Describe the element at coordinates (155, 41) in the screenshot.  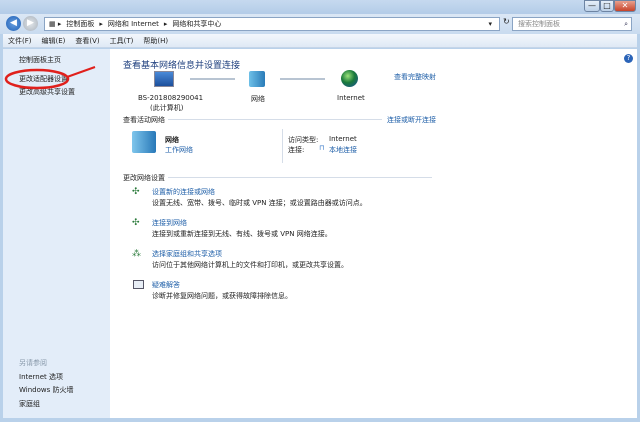
I see `menu-help: 帮助(H)` at that location.